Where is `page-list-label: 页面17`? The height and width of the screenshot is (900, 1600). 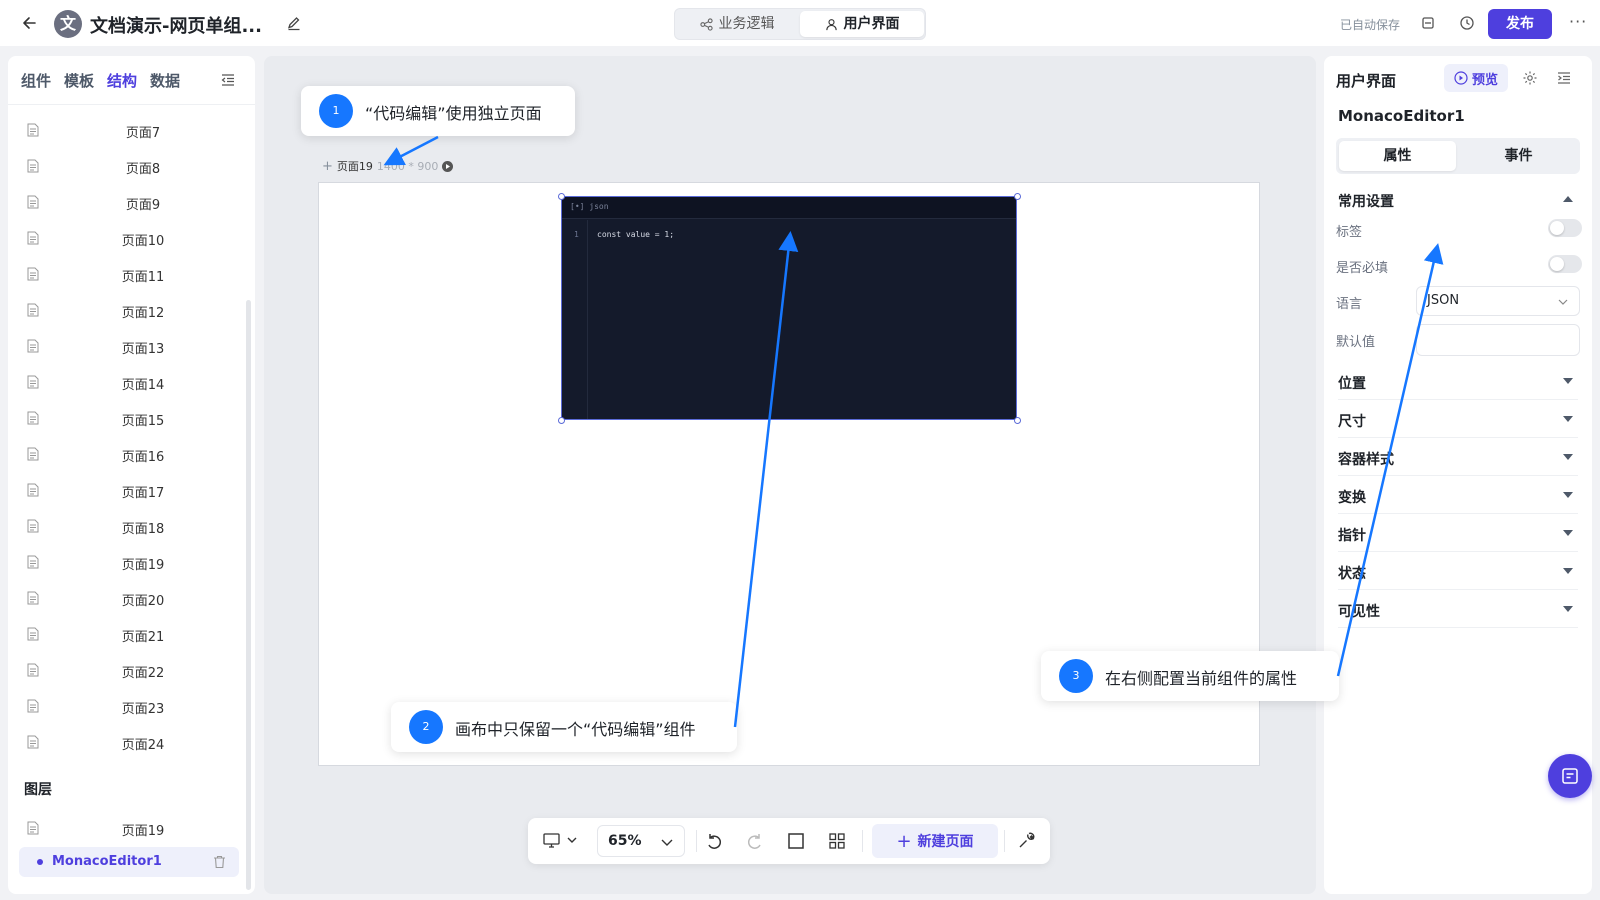 page-list-label: 页面17 is located at coordinates (143, 493).